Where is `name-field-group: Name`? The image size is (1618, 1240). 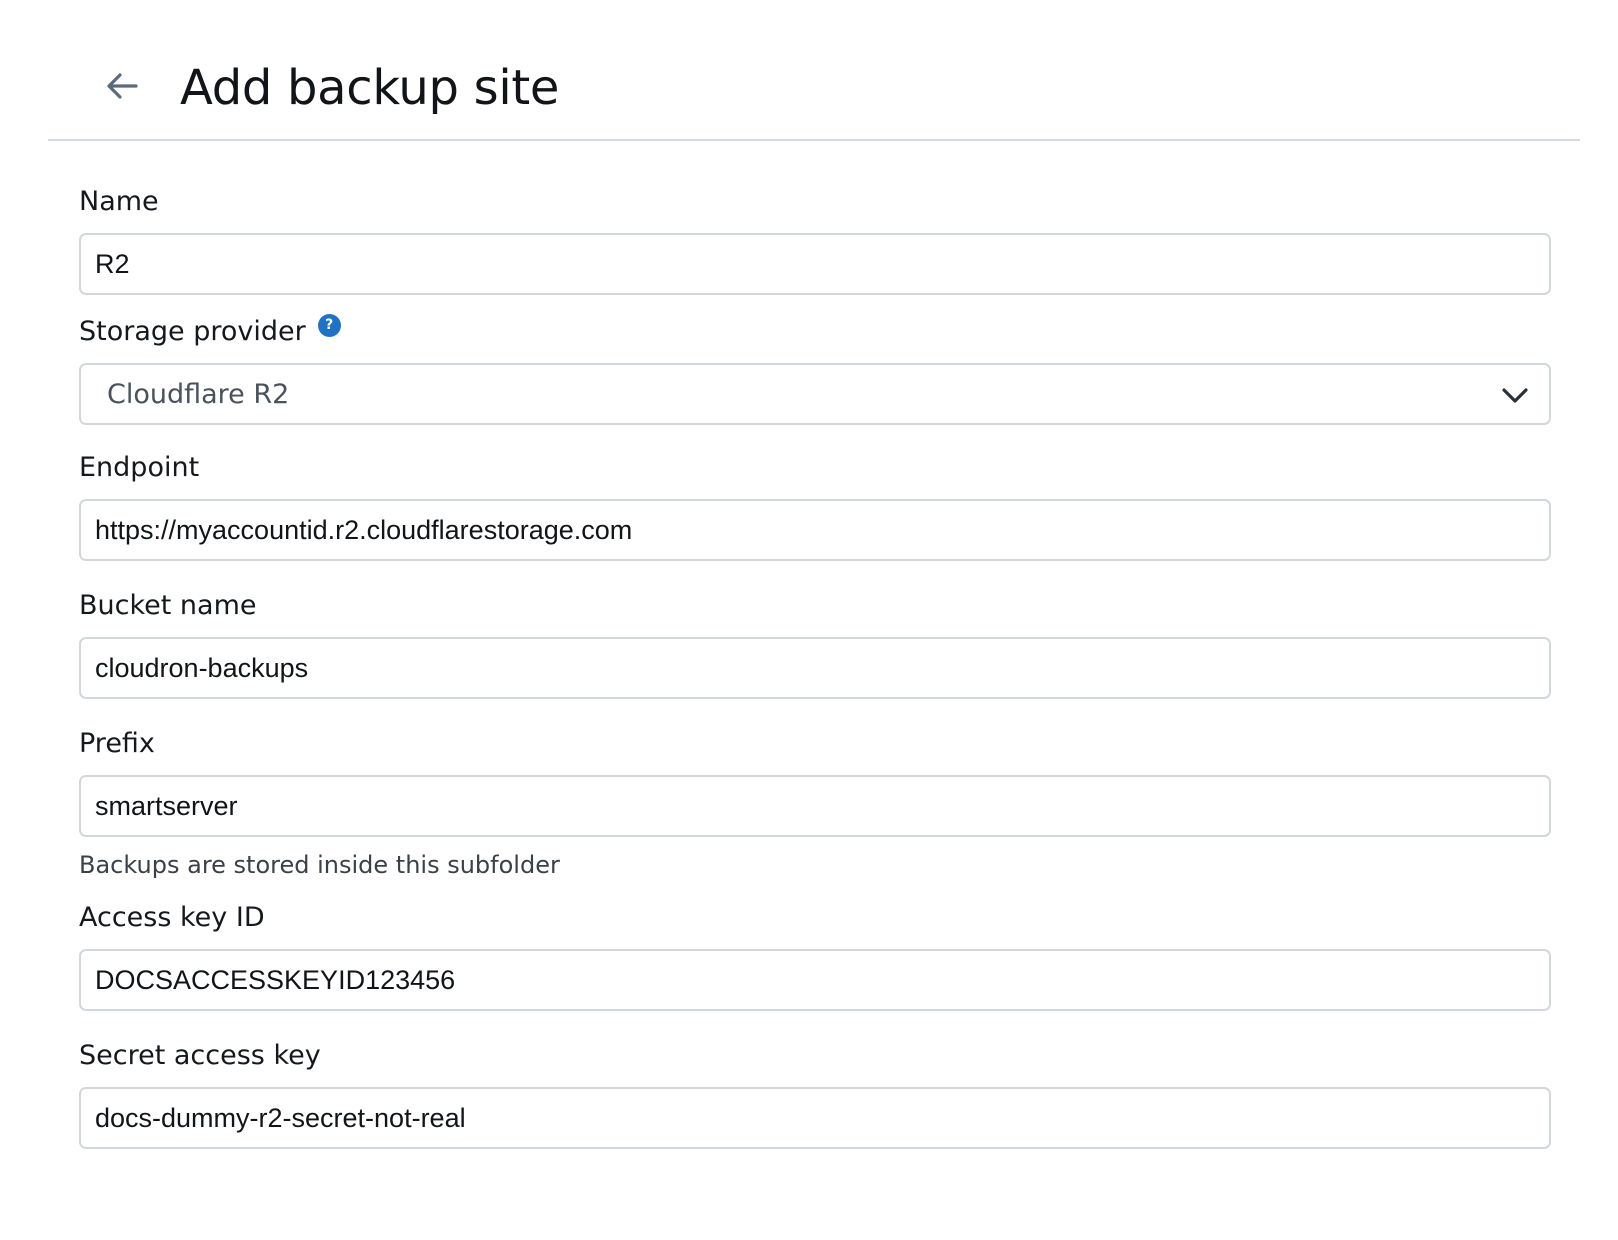
name-field-group: Name is located at coordinates (815, 240).